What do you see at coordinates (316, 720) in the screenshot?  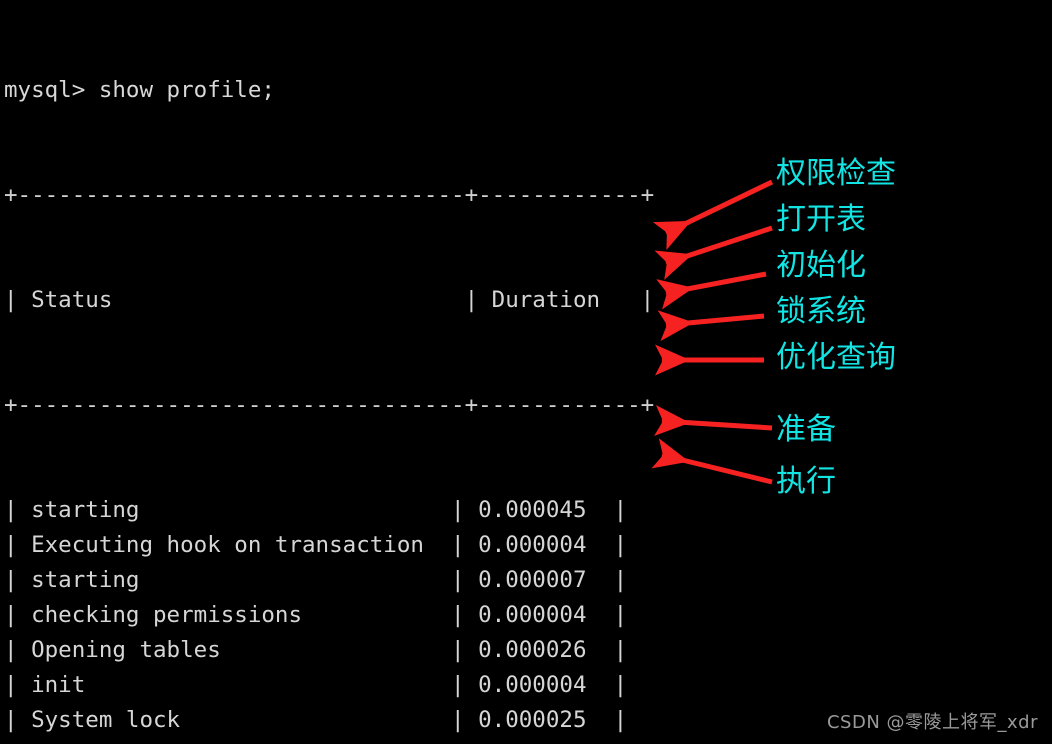 I see `table-row: | System lock | 0.000025 |` at bounding box center [316, 720].